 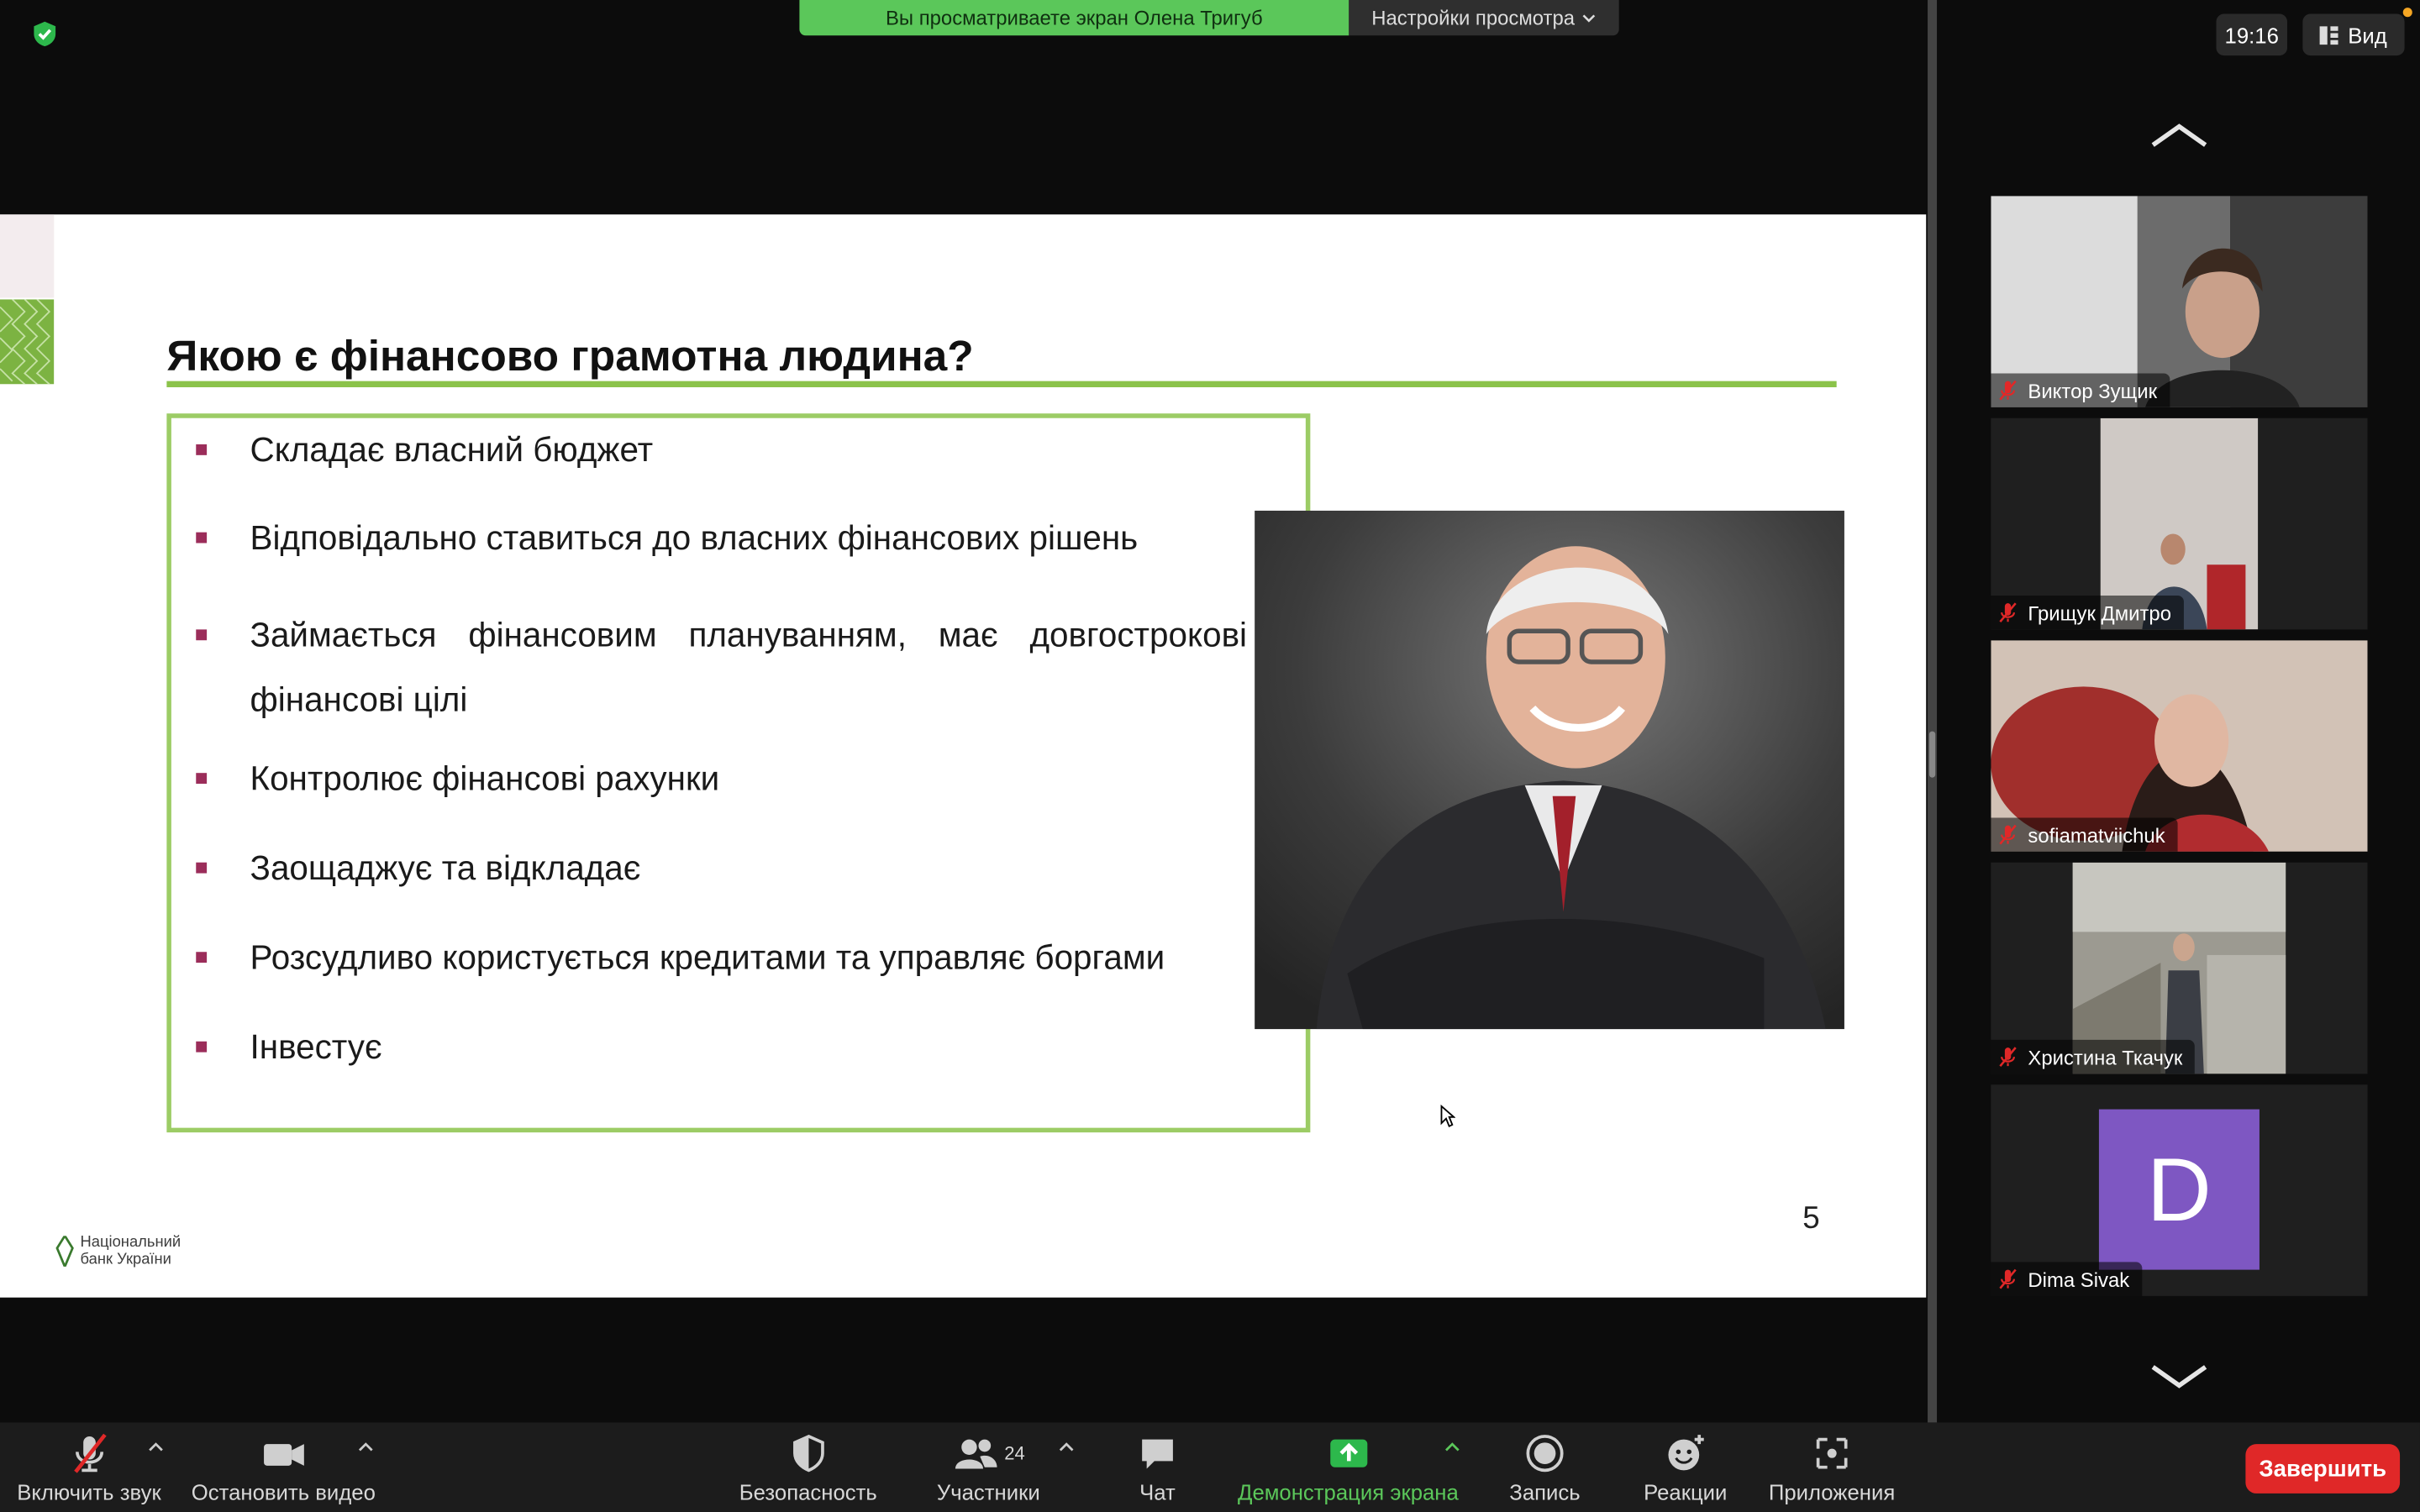 What do you see at coordinates (2179, 301) in the screenshot?
I see `participant-tile: Виктор Зущик` at bounding box center [2179, 301].